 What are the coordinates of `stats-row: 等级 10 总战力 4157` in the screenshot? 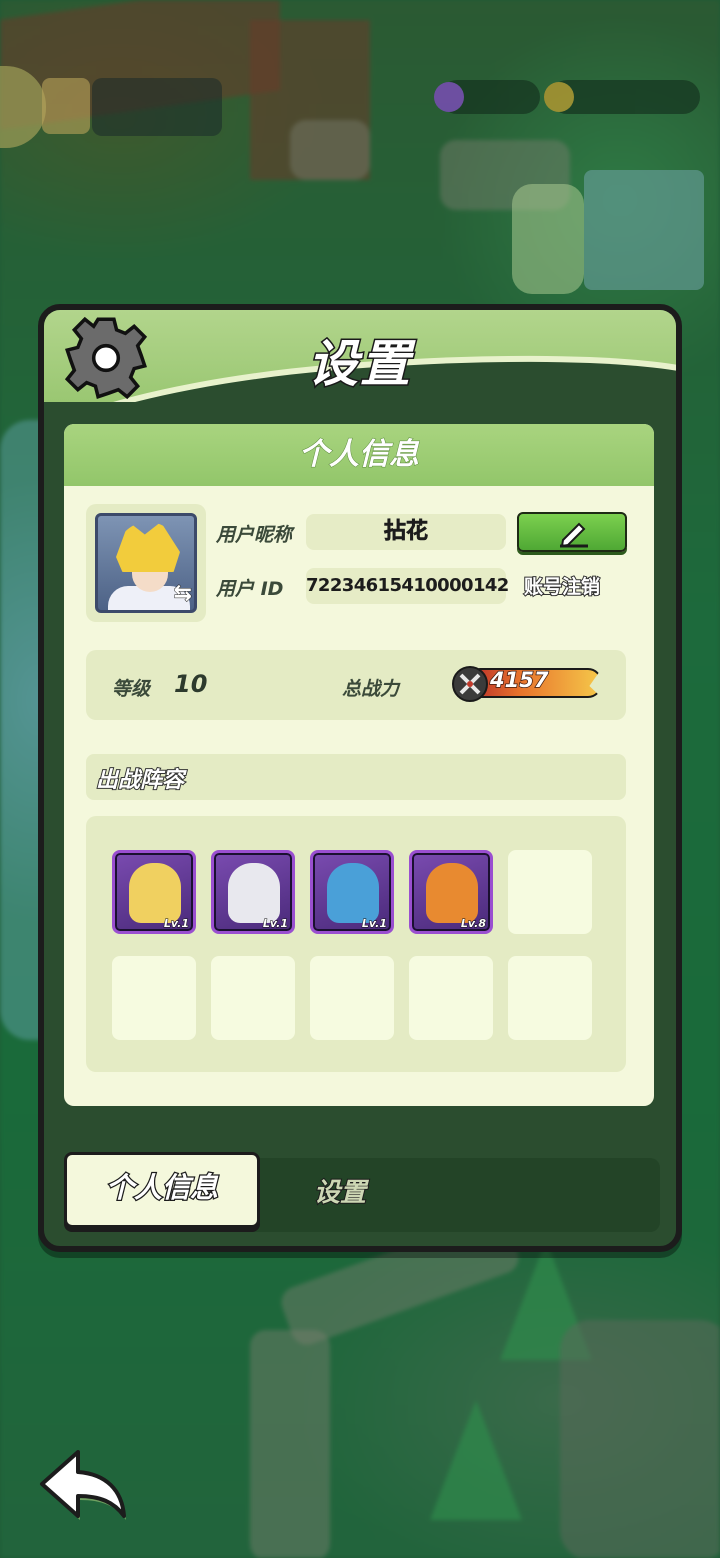 It's located at (356, 685).